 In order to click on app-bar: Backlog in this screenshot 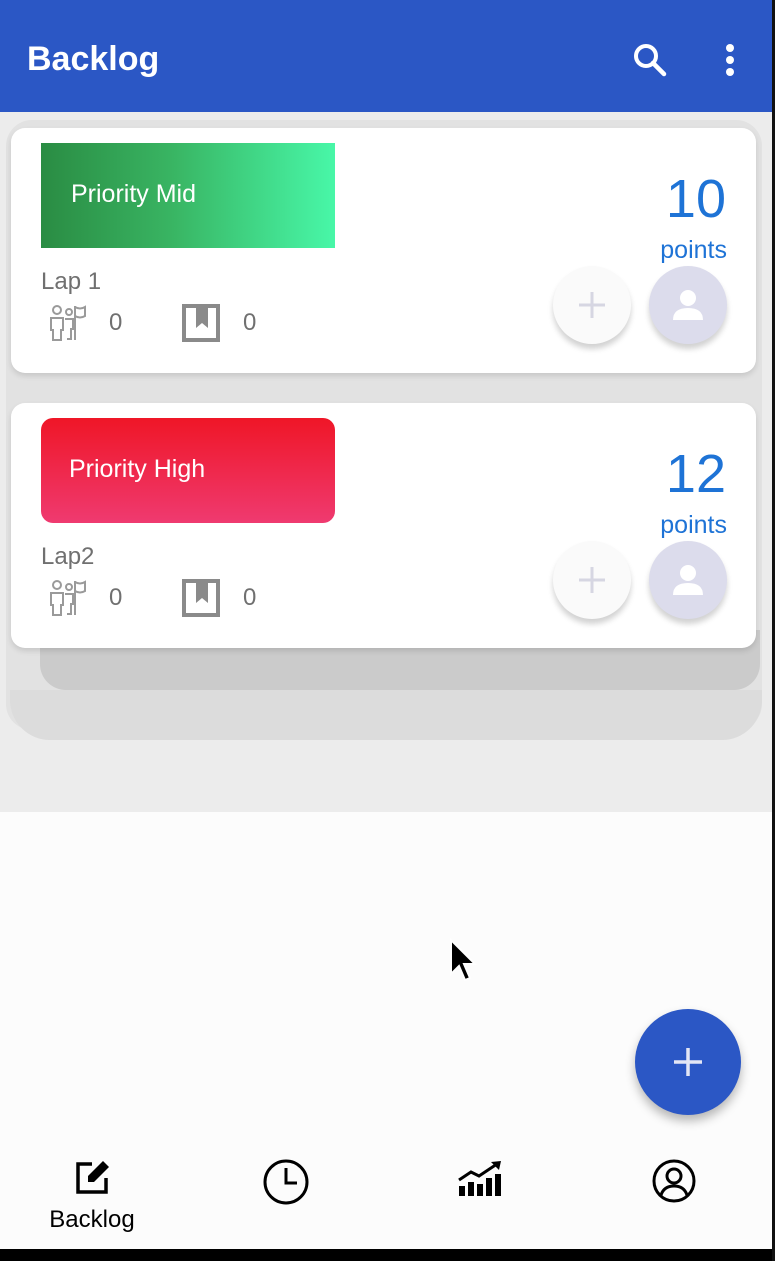, I will do `click(386, 56)`.